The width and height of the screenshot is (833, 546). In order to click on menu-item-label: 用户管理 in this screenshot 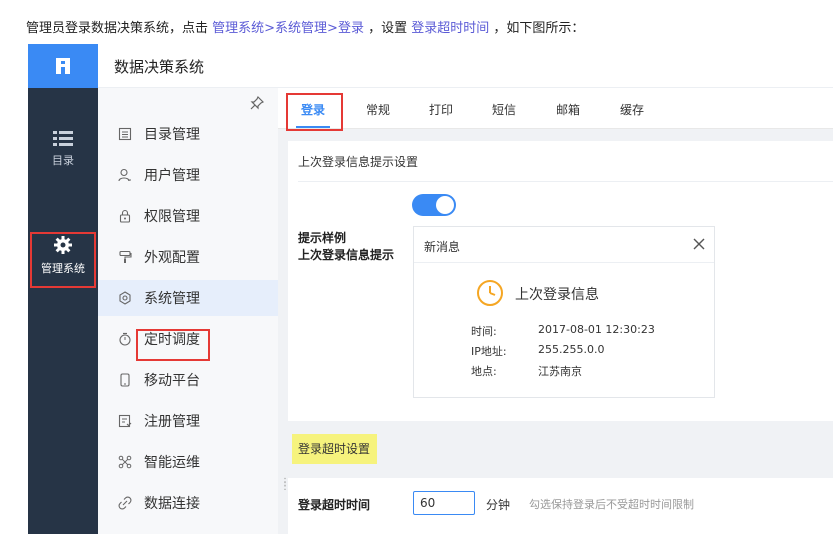, I will do `click(172, 176)`.